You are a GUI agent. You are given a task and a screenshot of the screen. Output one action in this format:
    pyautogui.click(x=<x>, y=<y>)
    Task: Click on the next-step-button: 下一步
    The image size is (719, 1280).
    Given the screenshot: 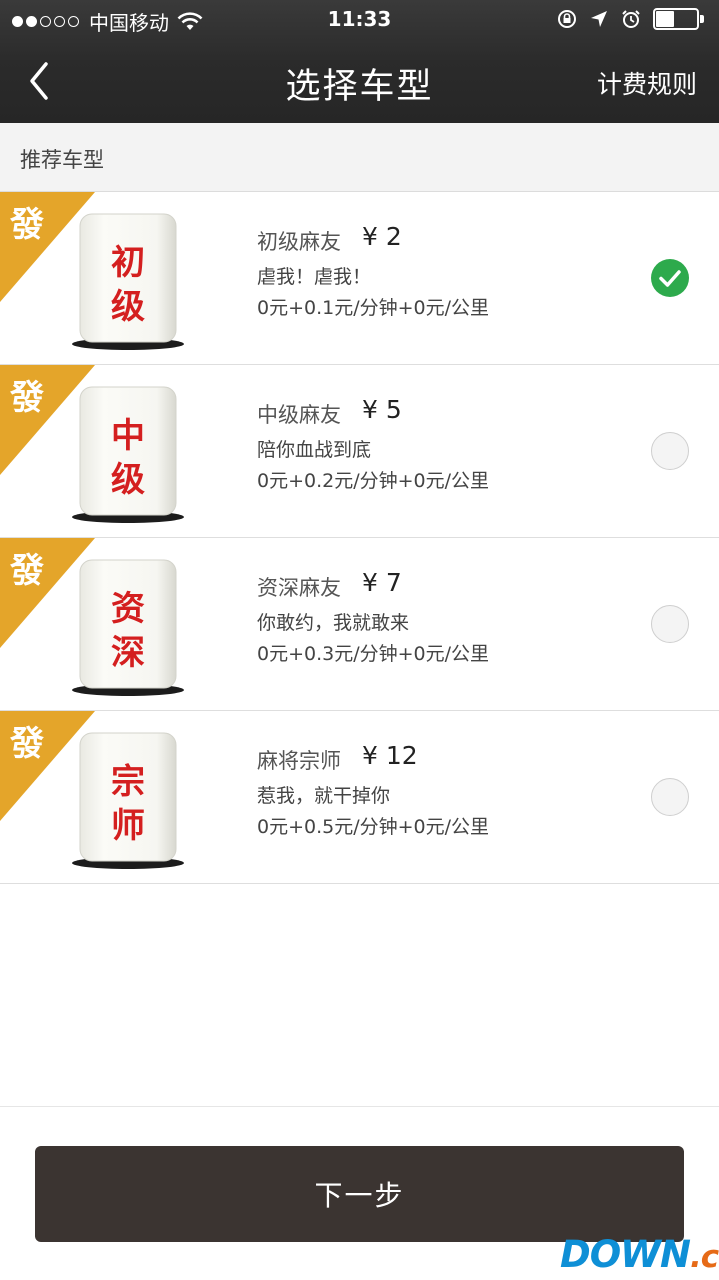 What is the action you would take?
    pyautogui.click(x=359, y=1194)
    